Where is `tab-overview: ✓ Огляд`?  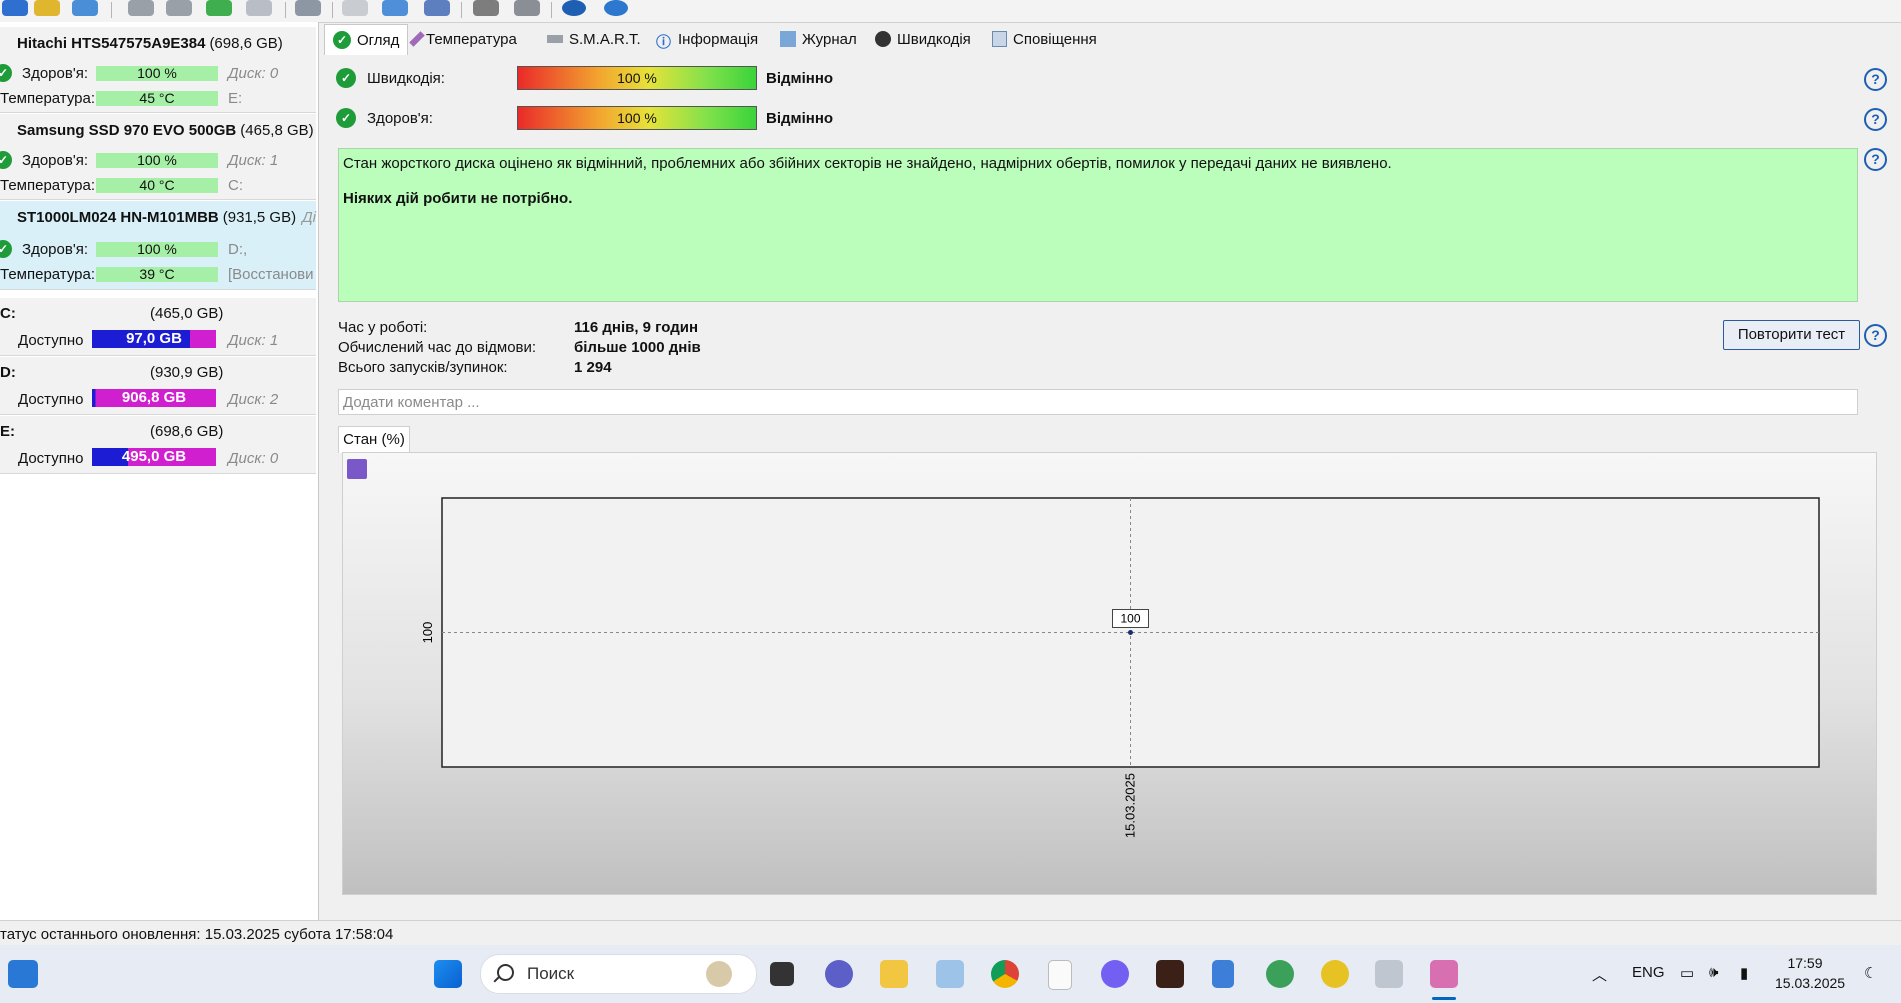 tab-overview: ✓ Огляд is located at coordinates (366, 39).